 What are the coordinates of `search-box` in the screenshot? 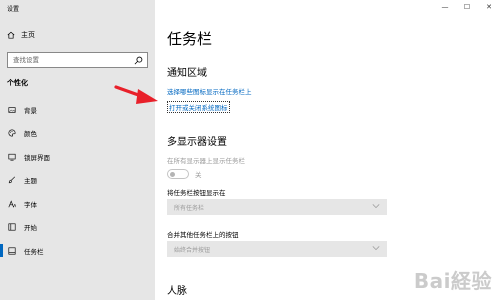 It's located at (77, 60).